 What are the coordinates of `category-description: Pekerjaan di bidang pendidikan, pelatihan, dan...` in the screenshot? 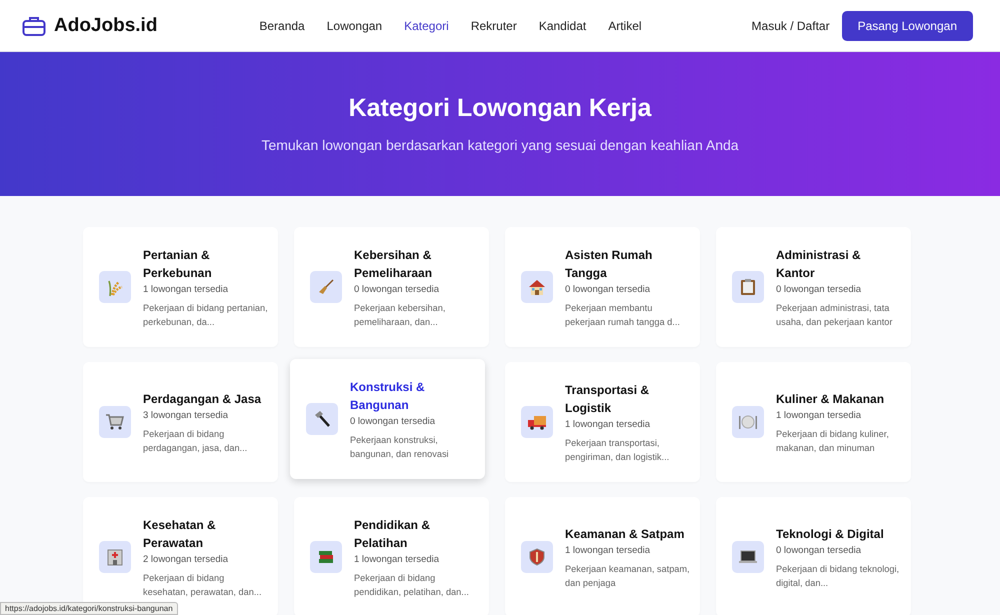 It's located at (412, 585).